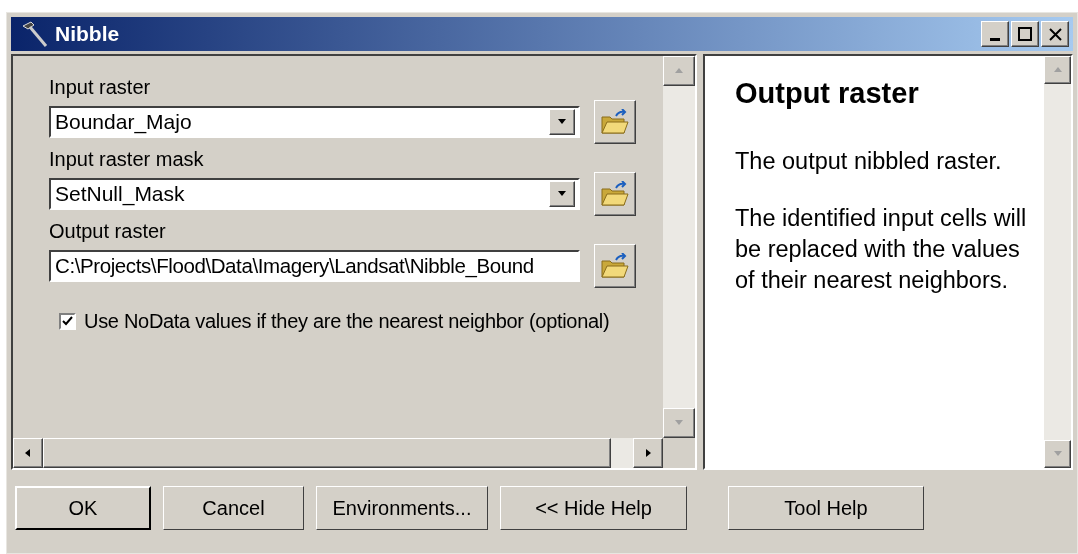  What do you see at coordinates (87, 34) in the screenshot?
I see `window-title: Nibble` at bounding box center [87, 34].